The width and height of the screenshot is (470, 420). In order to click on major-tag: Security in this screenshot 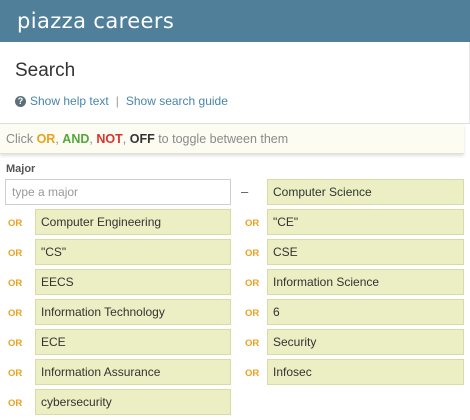, I will do `click(365, 342)`.